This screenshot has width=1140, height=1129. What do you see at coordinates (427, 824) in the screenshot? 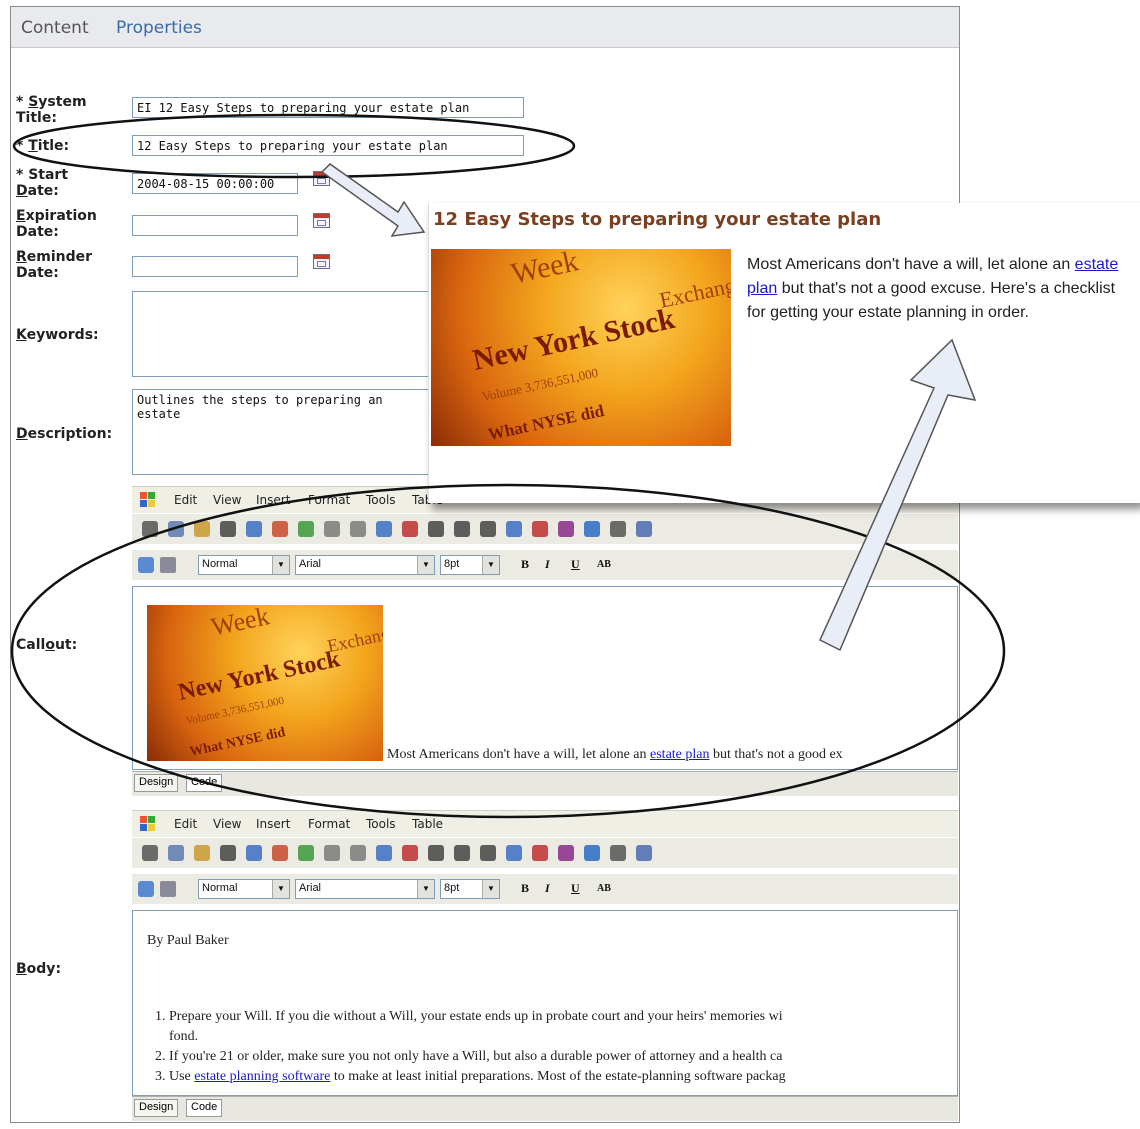
I see `menu-table: Table` at bounding box center [427, 824].